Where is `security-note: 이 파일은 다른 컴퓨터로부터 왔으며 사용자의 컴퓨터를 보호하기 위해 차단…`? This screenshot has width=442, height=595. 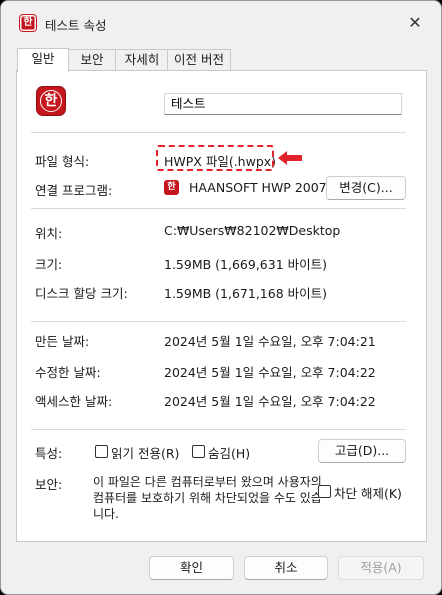 security-note: 이 파일은 다른 컴퓨터로부터 왔으며 사용자의 컴퓨터를 보호하기 위해 차단… is located at coordinates (207, 498).